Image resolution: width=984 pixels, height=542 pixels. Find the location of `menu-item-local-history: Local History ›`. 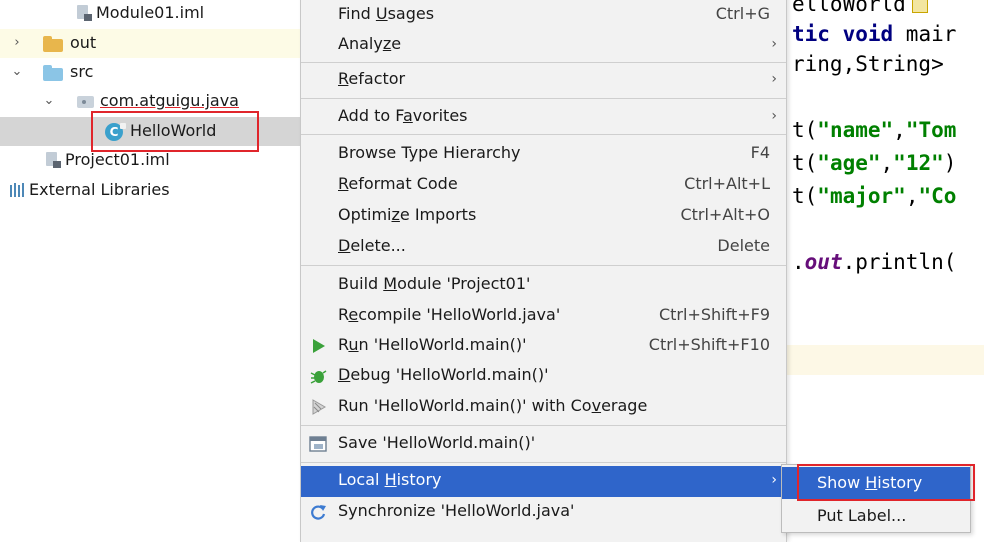

menu-item-local-history: Local History › is located at coordinates (543, 481).